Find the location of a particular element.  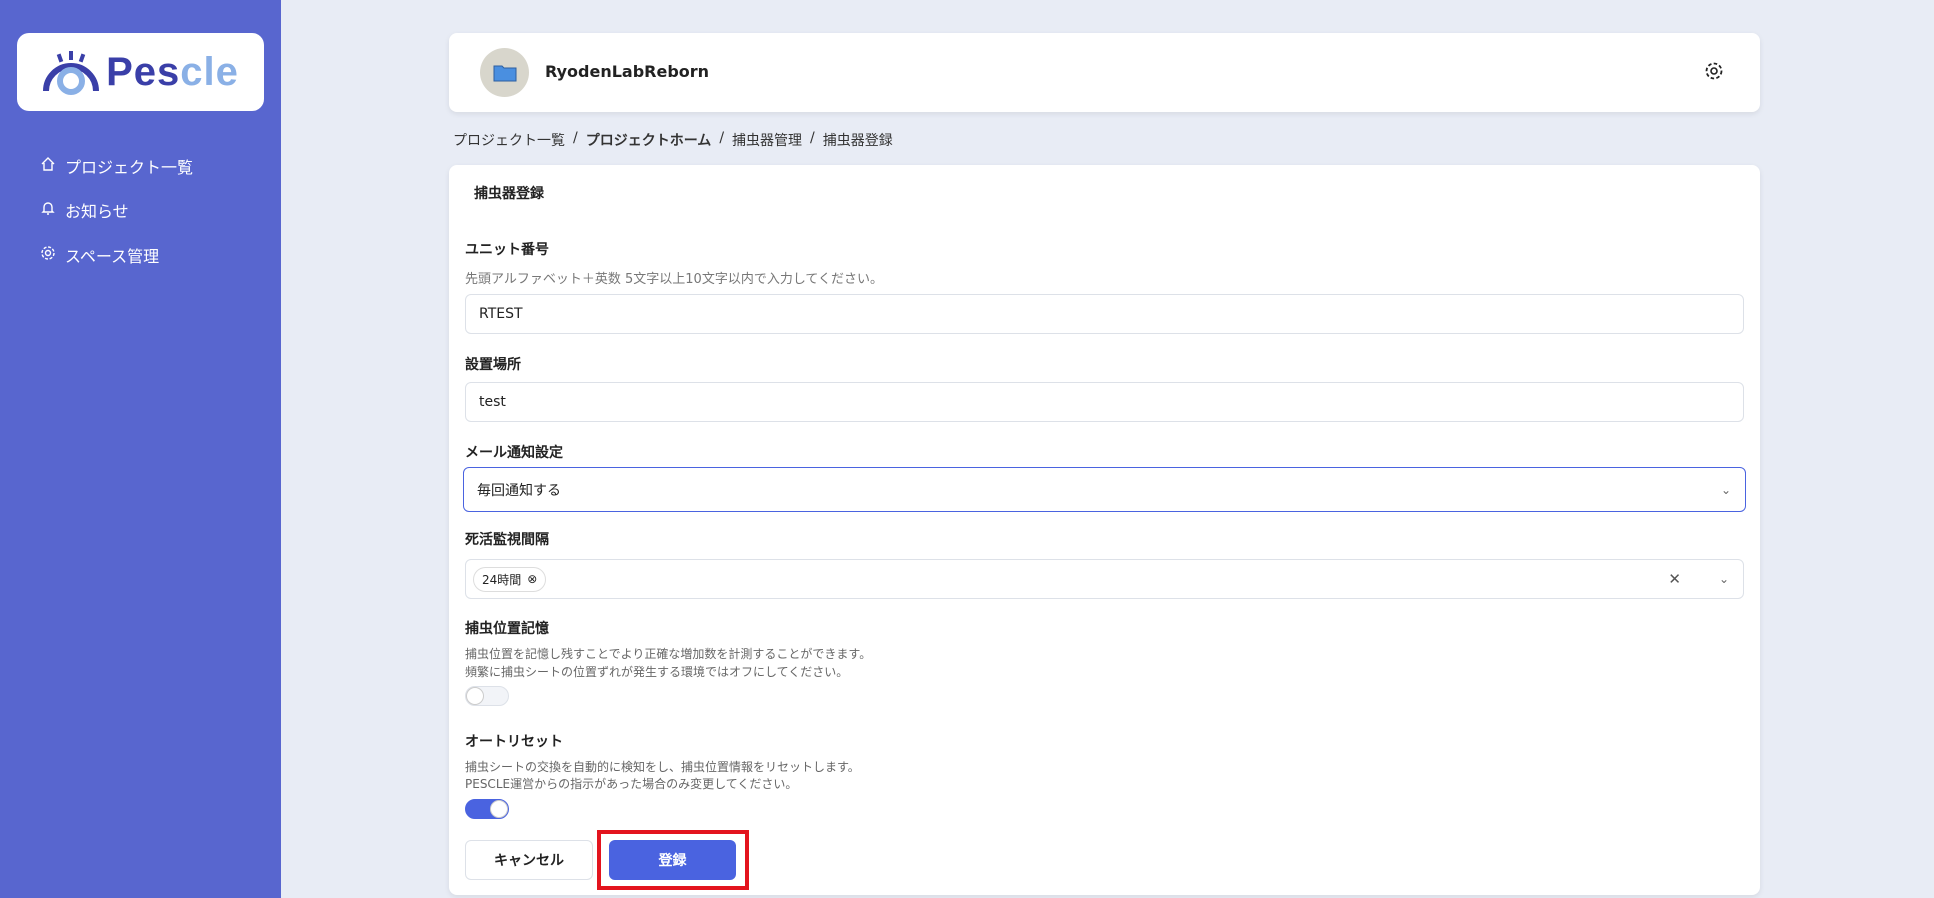

alive-label: 死活監視間隔 is located at coordinates (507, 540).